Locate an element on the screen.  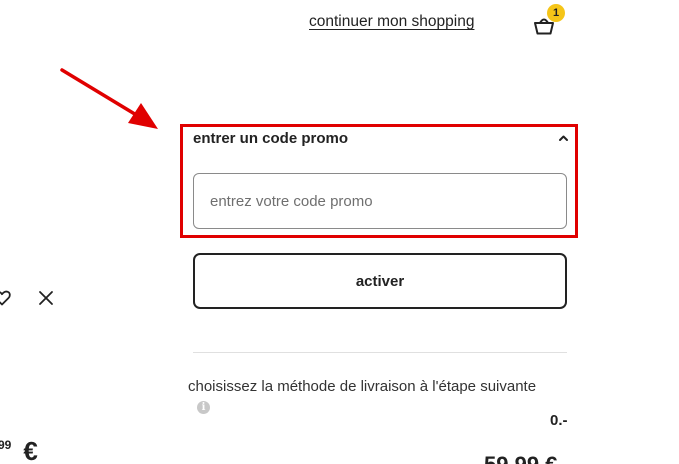
annotation-arrow is located at coordinates (109, 98).